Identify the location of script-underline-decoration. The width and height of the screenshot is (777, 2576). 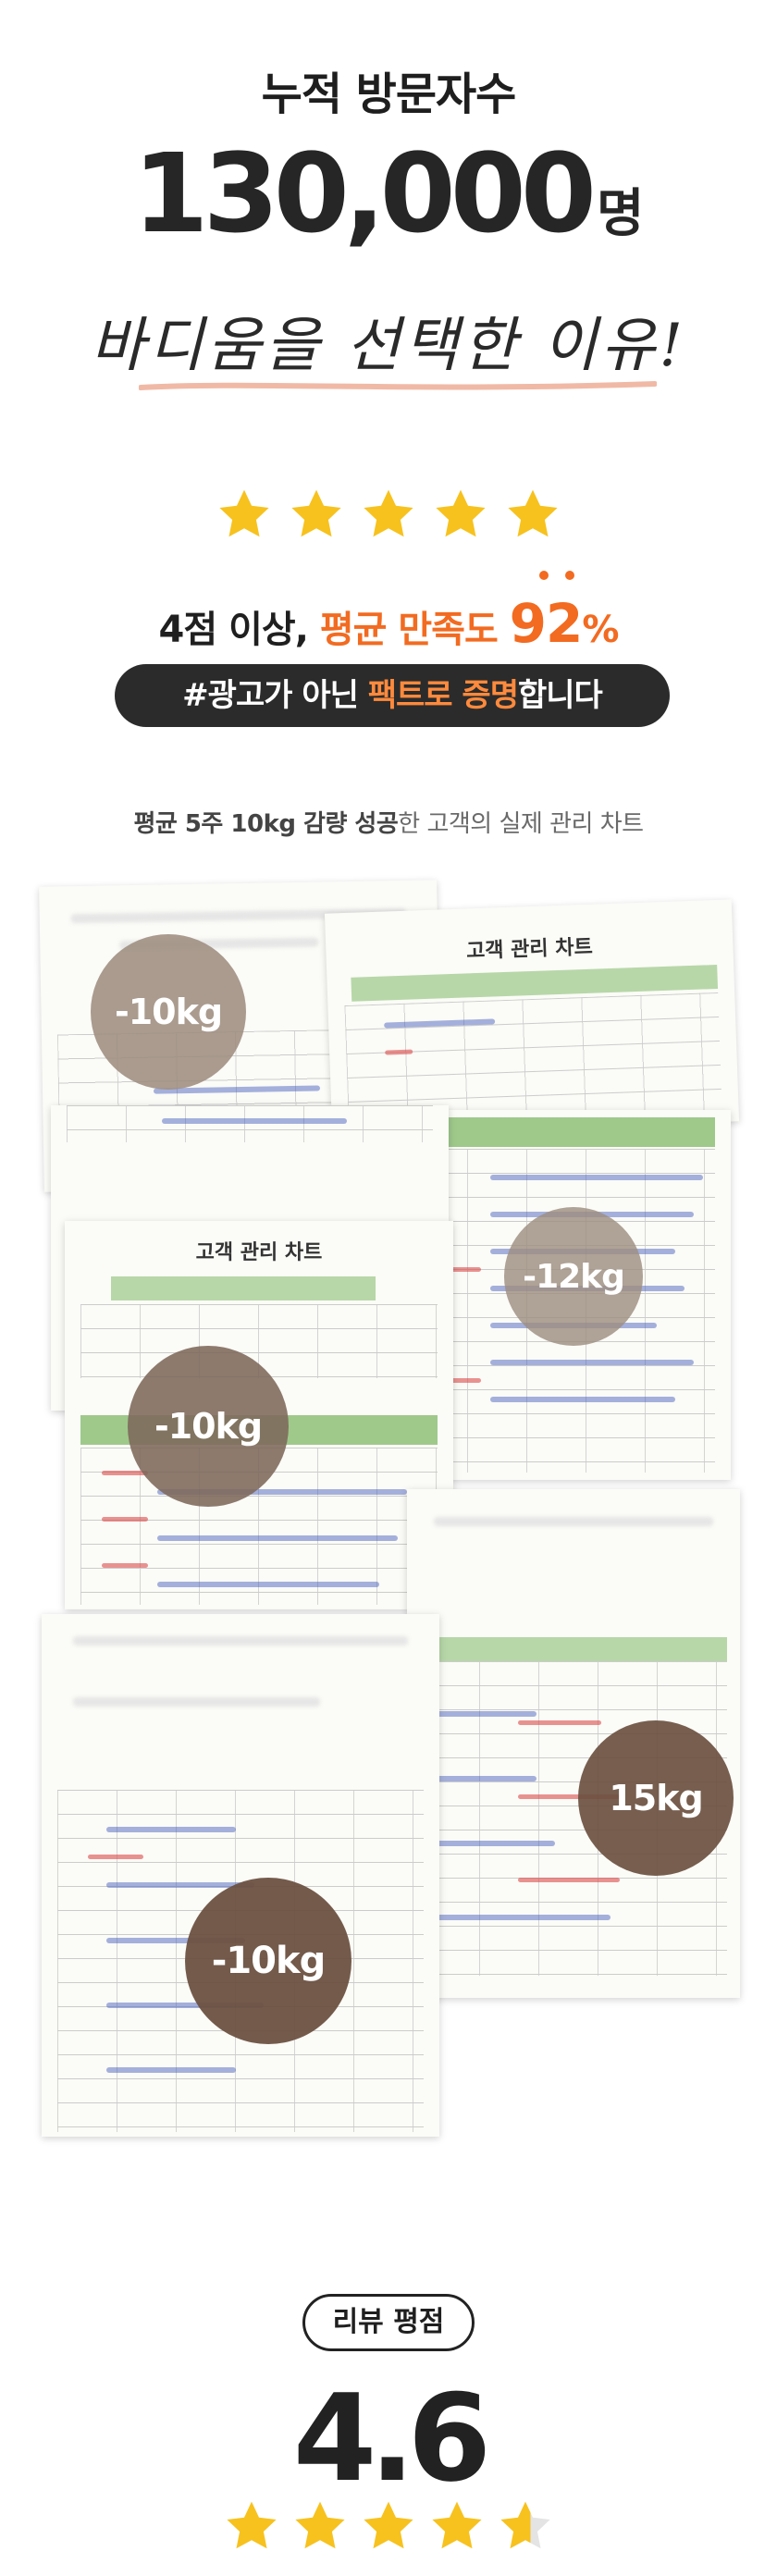
(398, 385).